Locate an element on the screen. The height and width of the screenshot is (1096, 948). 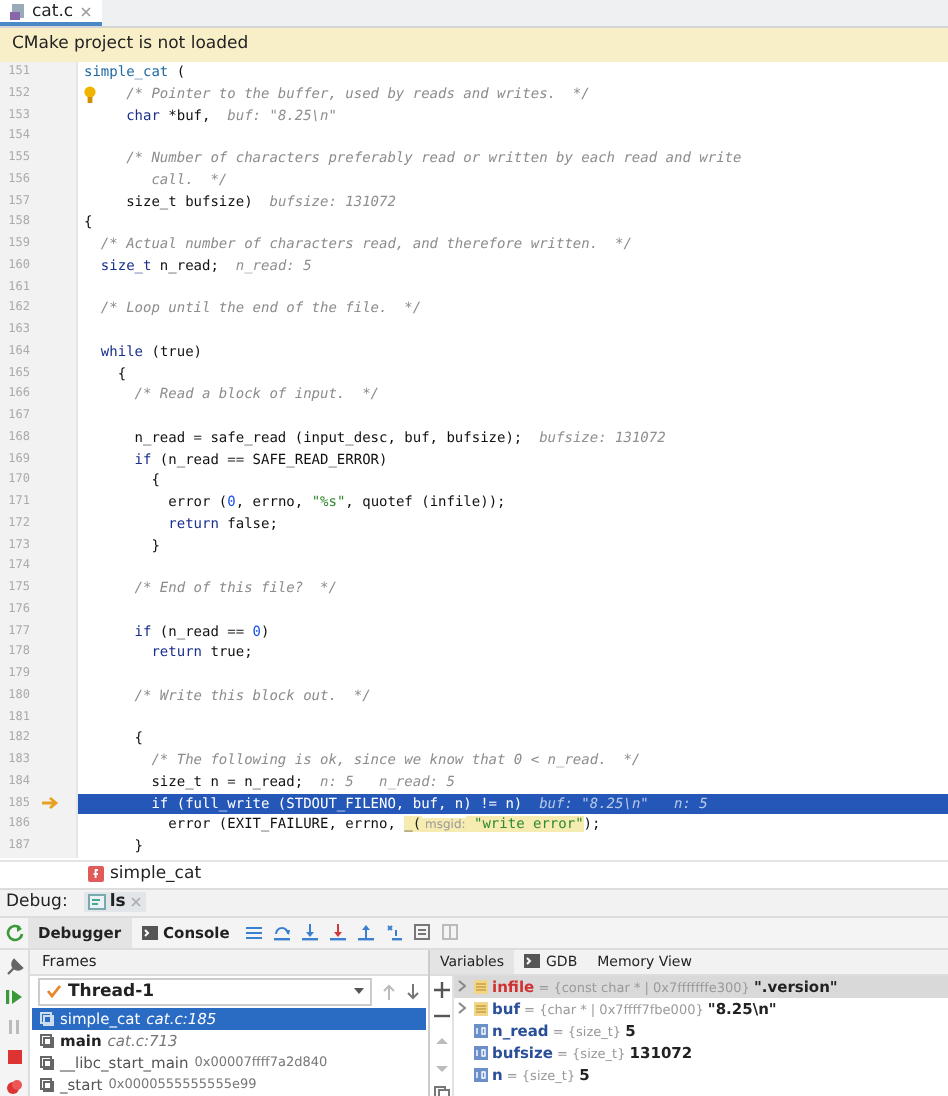
checkmark-icon is located at coordinates (54, 991).